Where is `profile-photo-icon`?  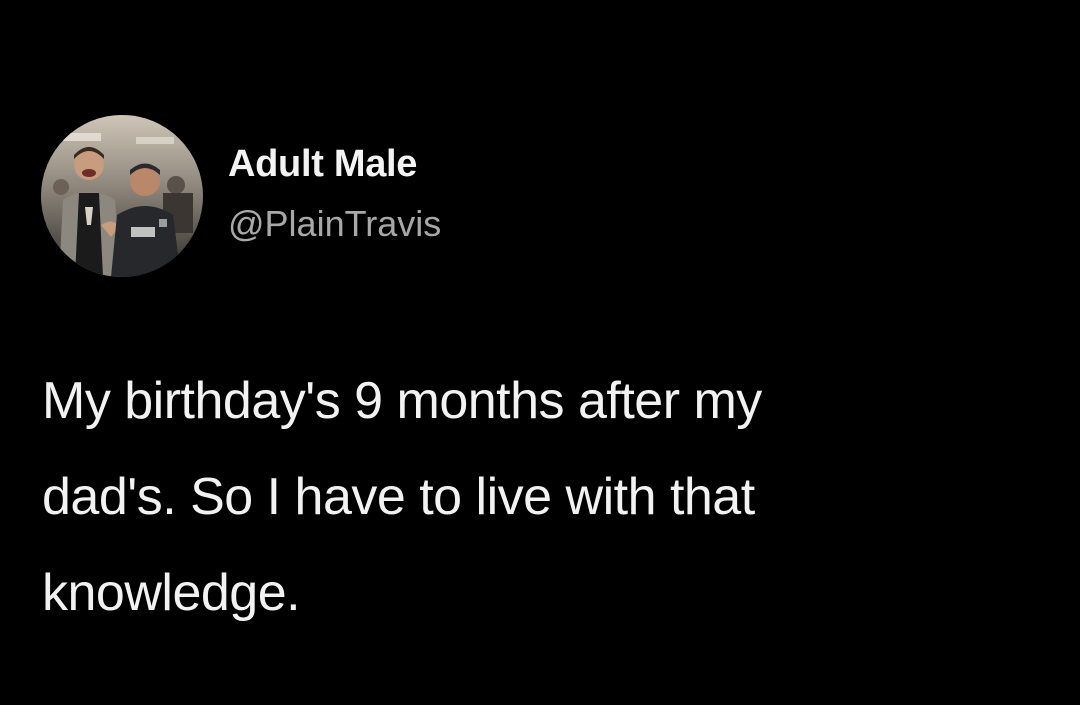
profile-photo-icon is located at coordinates (122, 196).